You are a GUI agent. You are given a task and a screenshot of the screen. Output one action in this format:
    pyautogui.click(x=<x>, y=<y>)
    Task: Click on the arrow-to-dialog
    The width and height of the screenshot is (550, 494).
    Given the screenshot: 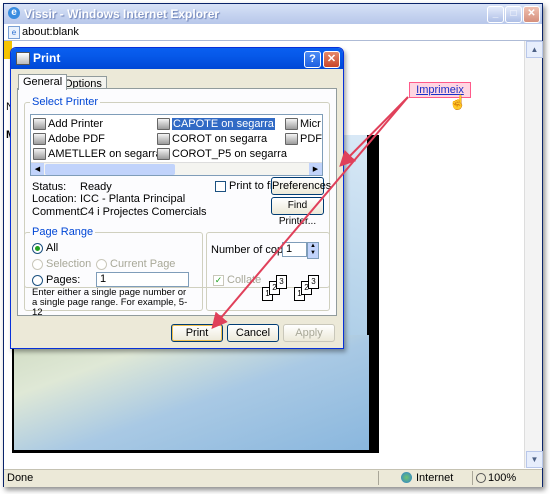 What is the action you would take?
    pyautogui.click(x=374, y=131)
    